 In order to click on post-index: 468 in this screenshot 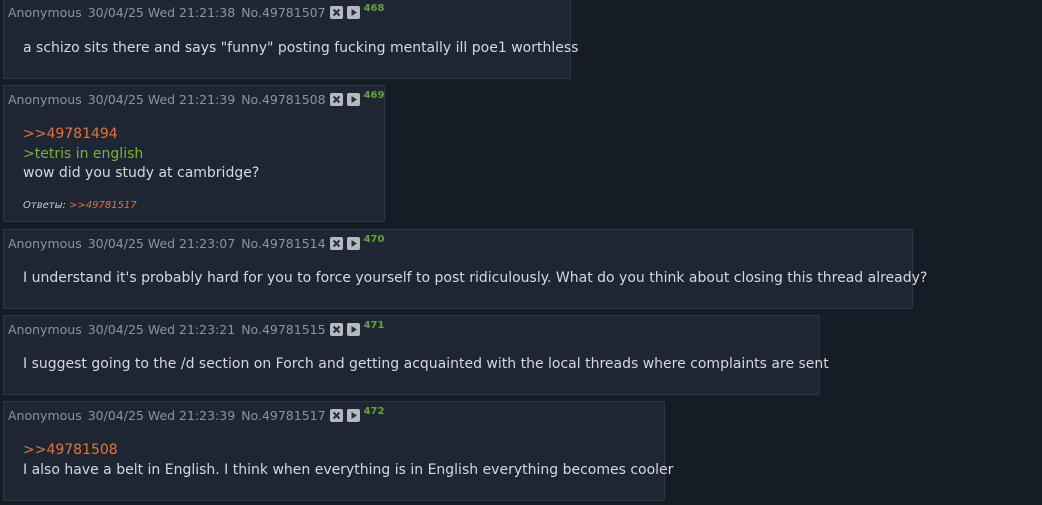, I will do `click(374, 8)`.